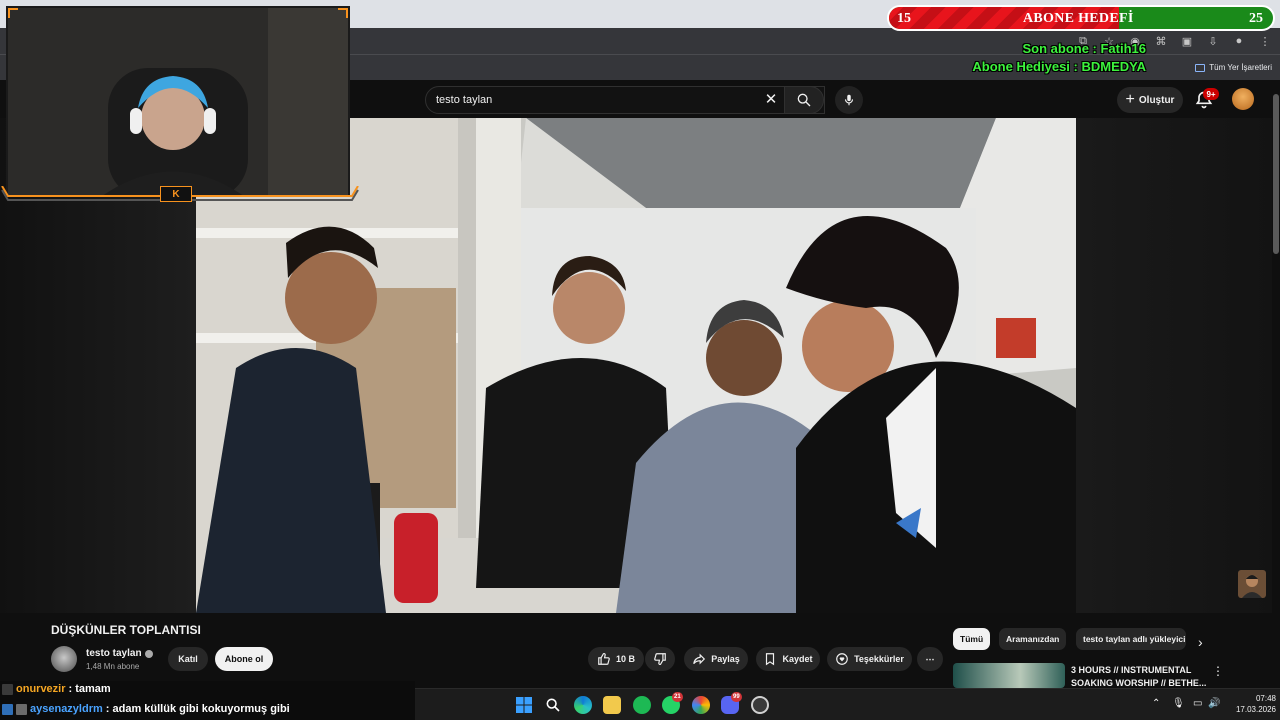 The height and width of the screenshot is (720, 1280). I want to click on last-subscriber-text: Son abone : Fatih16, so click(1084, 48).